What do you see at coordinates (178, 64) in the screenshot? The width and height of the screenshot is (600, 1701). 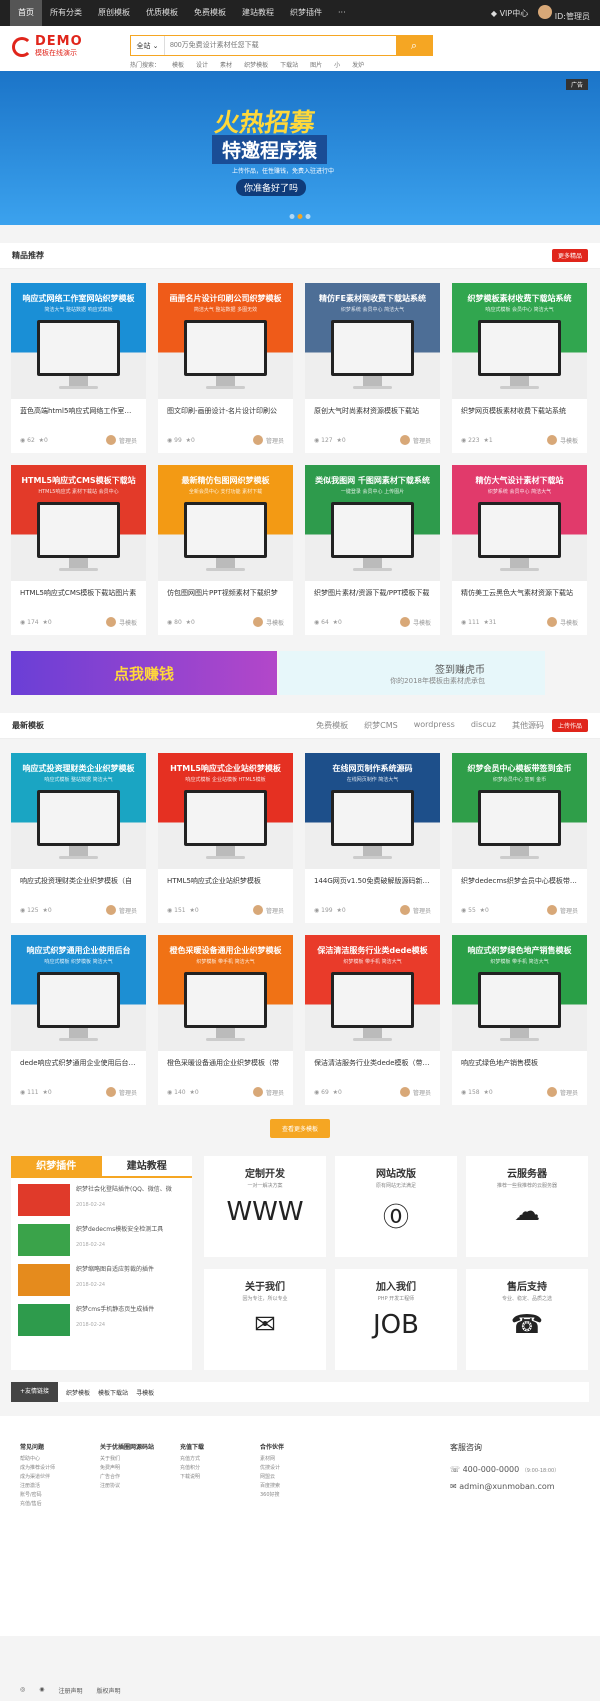 I see `hot-link: 模板` at bounding box center [178, 64].